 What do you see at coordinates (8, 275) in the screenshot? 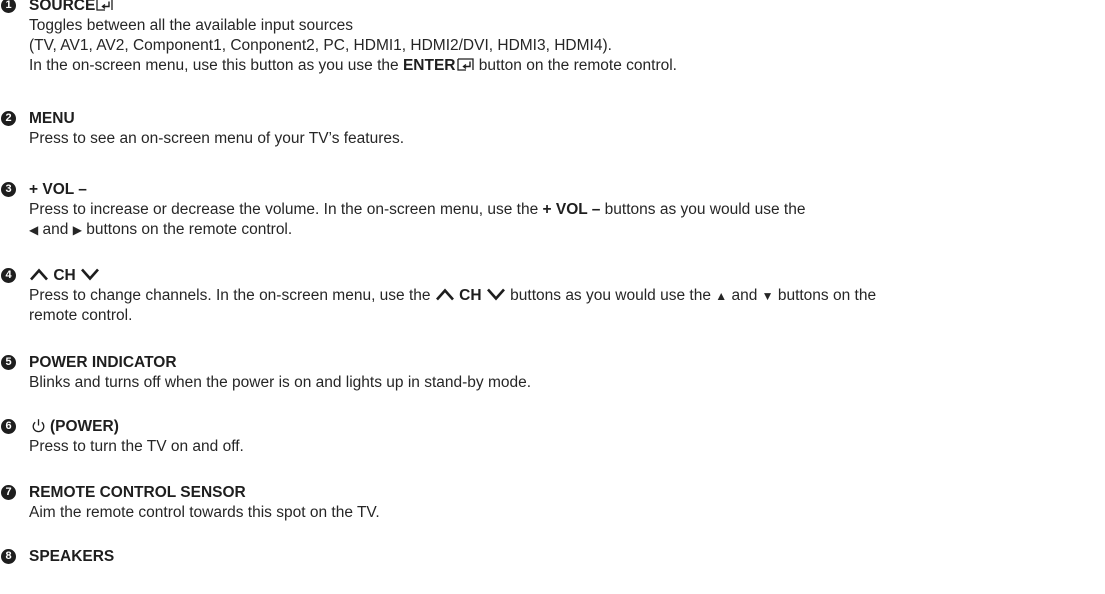
I see `item-number-badge: 4` at bounding box center [8, 275].